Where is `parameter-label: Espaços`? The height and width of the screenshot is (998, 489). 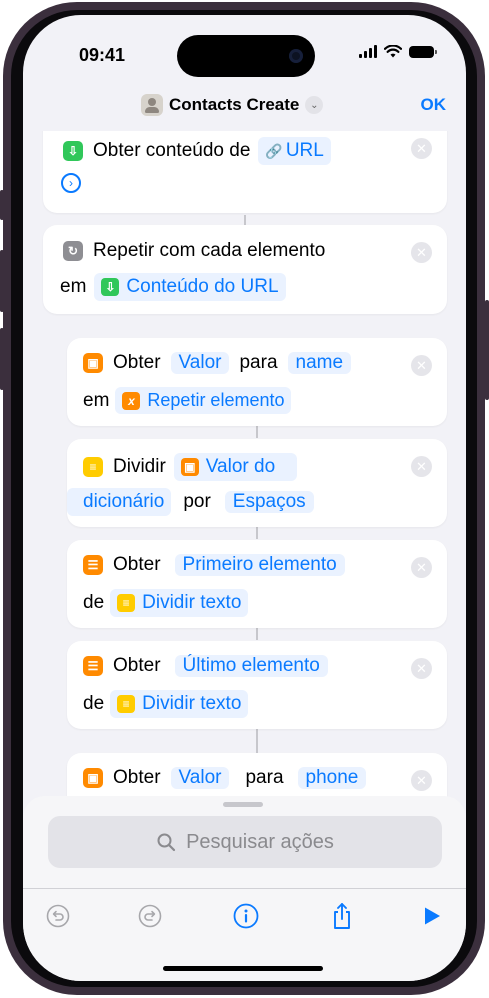
parameter-label: Espaços is located at coordinates (269, 501).